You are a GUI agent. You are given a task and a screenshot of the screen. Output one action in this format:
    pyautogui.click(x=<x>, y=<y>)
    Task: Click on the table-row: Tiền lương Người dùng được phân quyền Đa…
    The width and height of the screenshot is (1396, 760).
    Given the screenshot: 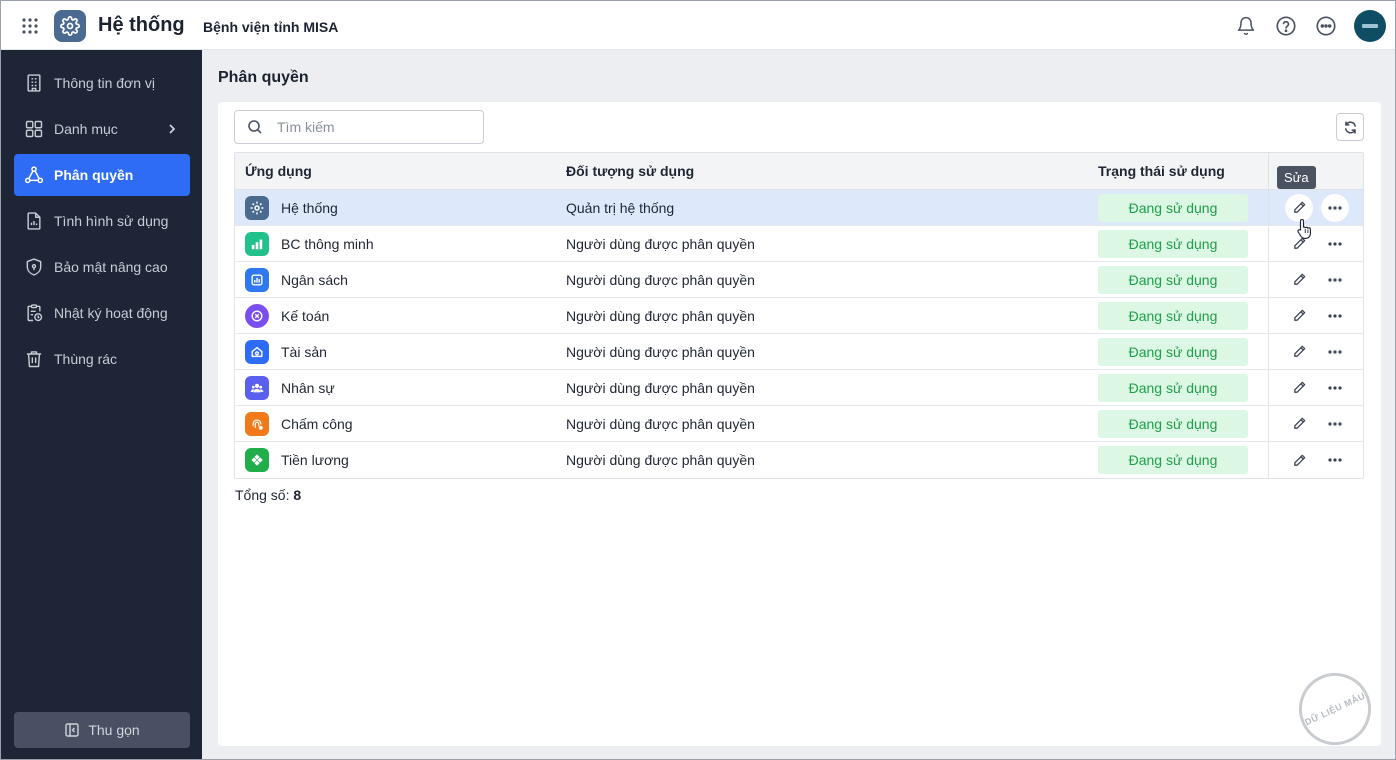 What is the action you would take?
    pyautogui.click(x=799, y=460)
    